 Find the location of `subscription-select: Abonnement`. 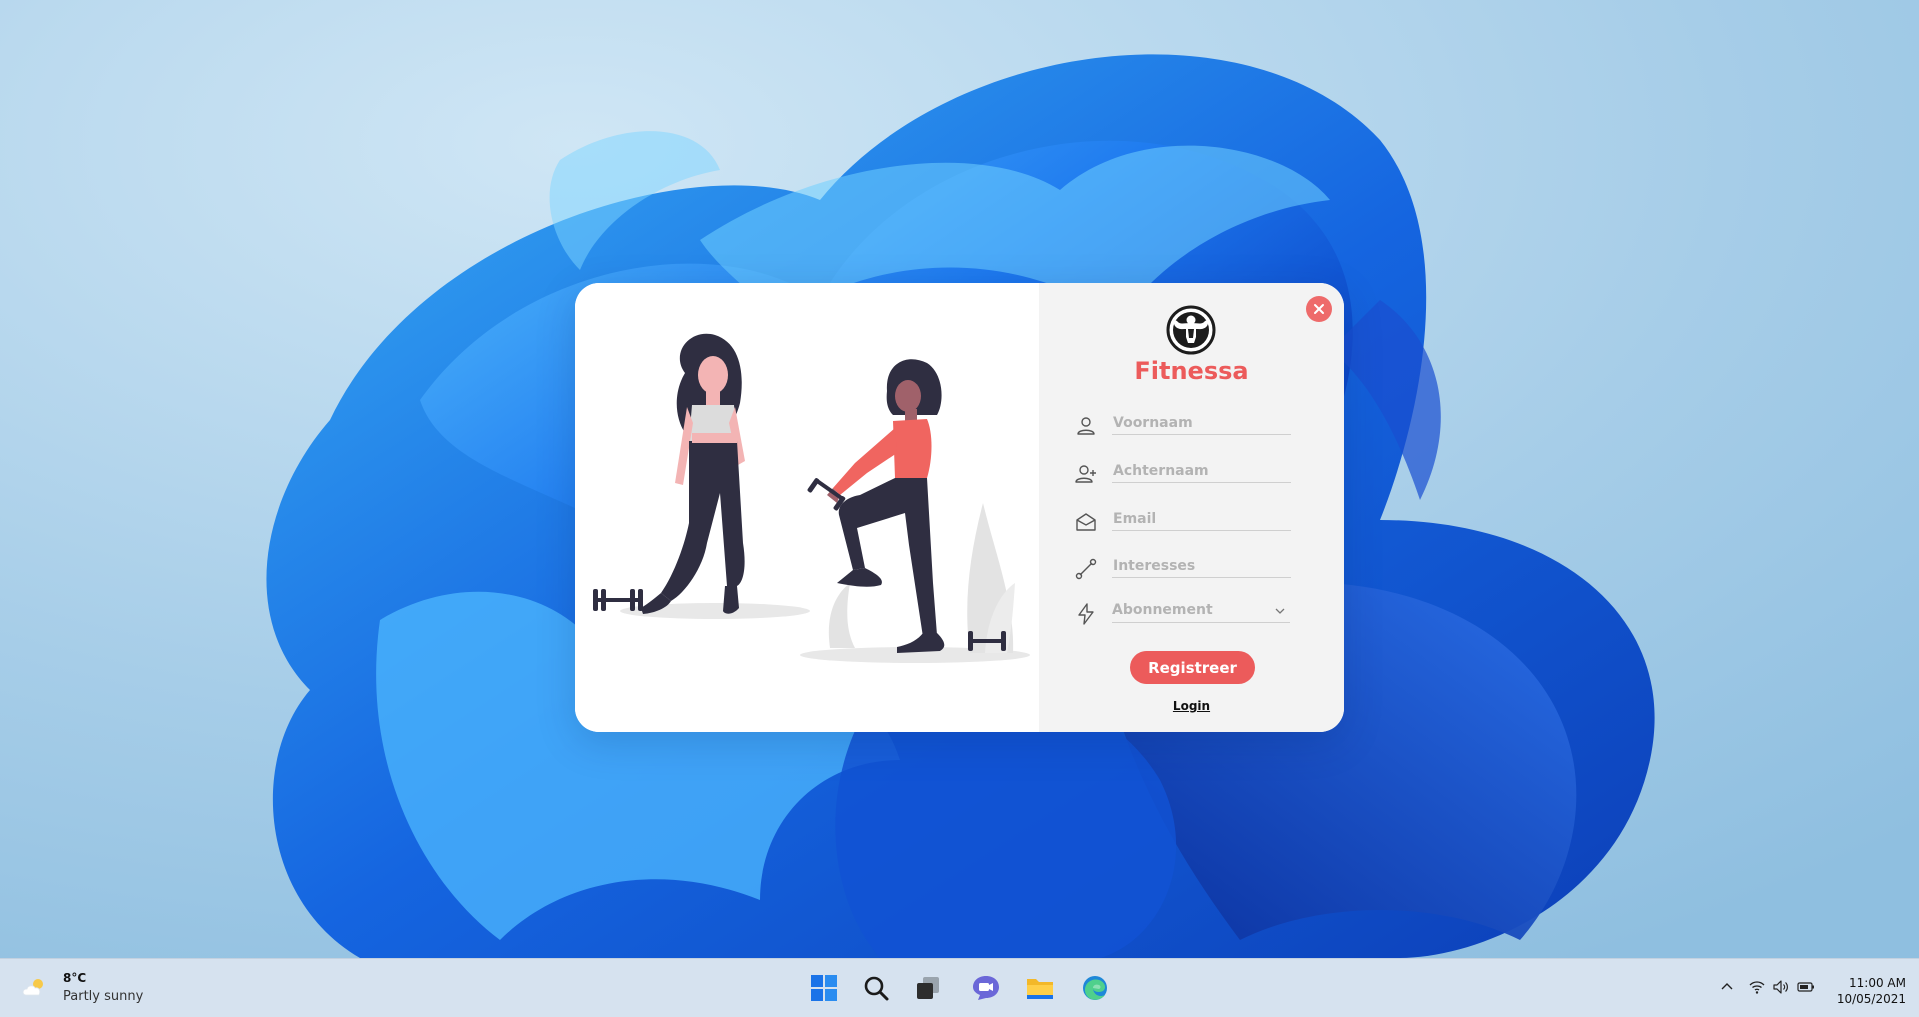

subscription-select: Abonnement is located at coordinates (1189, 615).